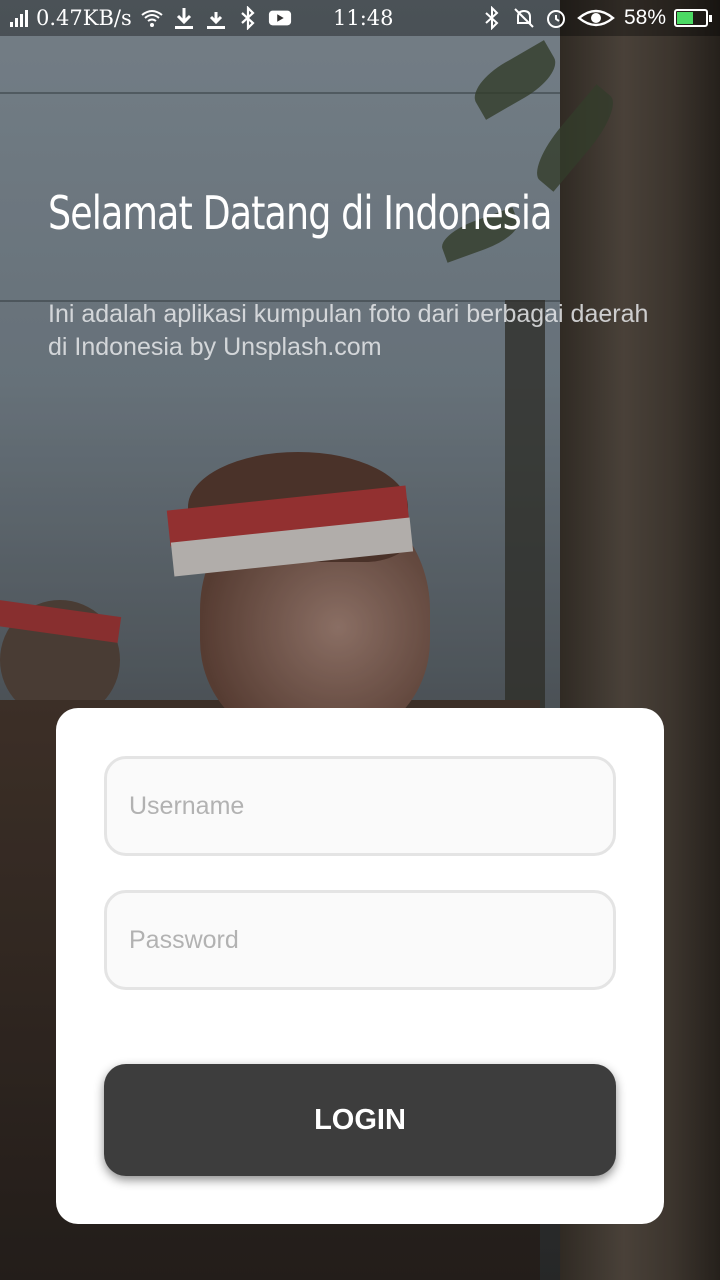 This screenshot has height=1280, width=720. I want to click on battery-percent: 58%, so click(644, 17).